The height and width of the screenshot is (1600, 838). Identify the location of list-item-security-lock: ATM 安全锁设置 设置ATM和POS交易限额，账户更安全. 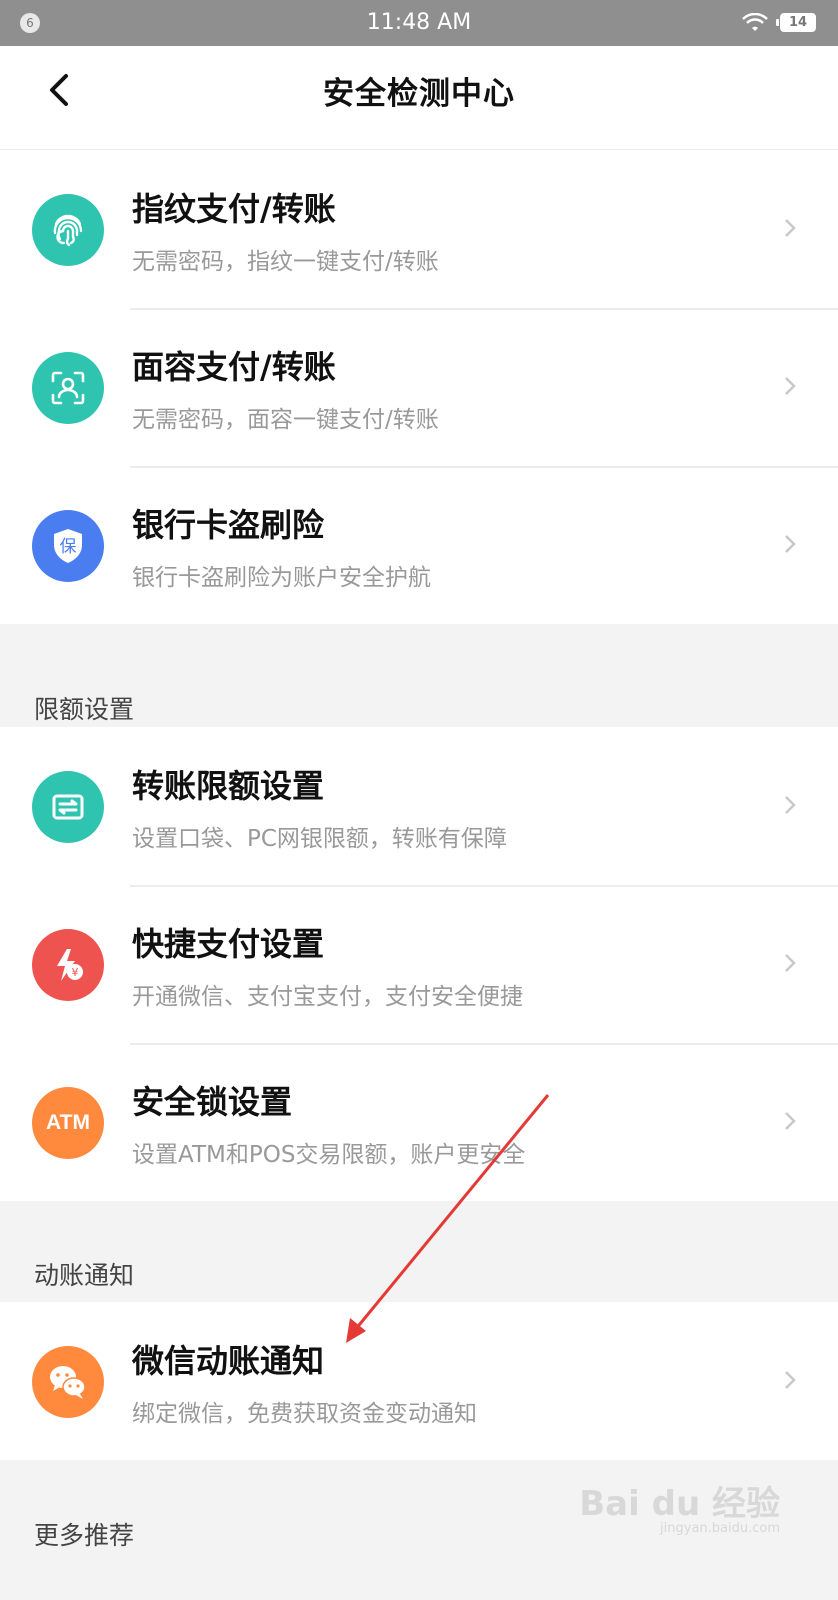
(419, 1122).